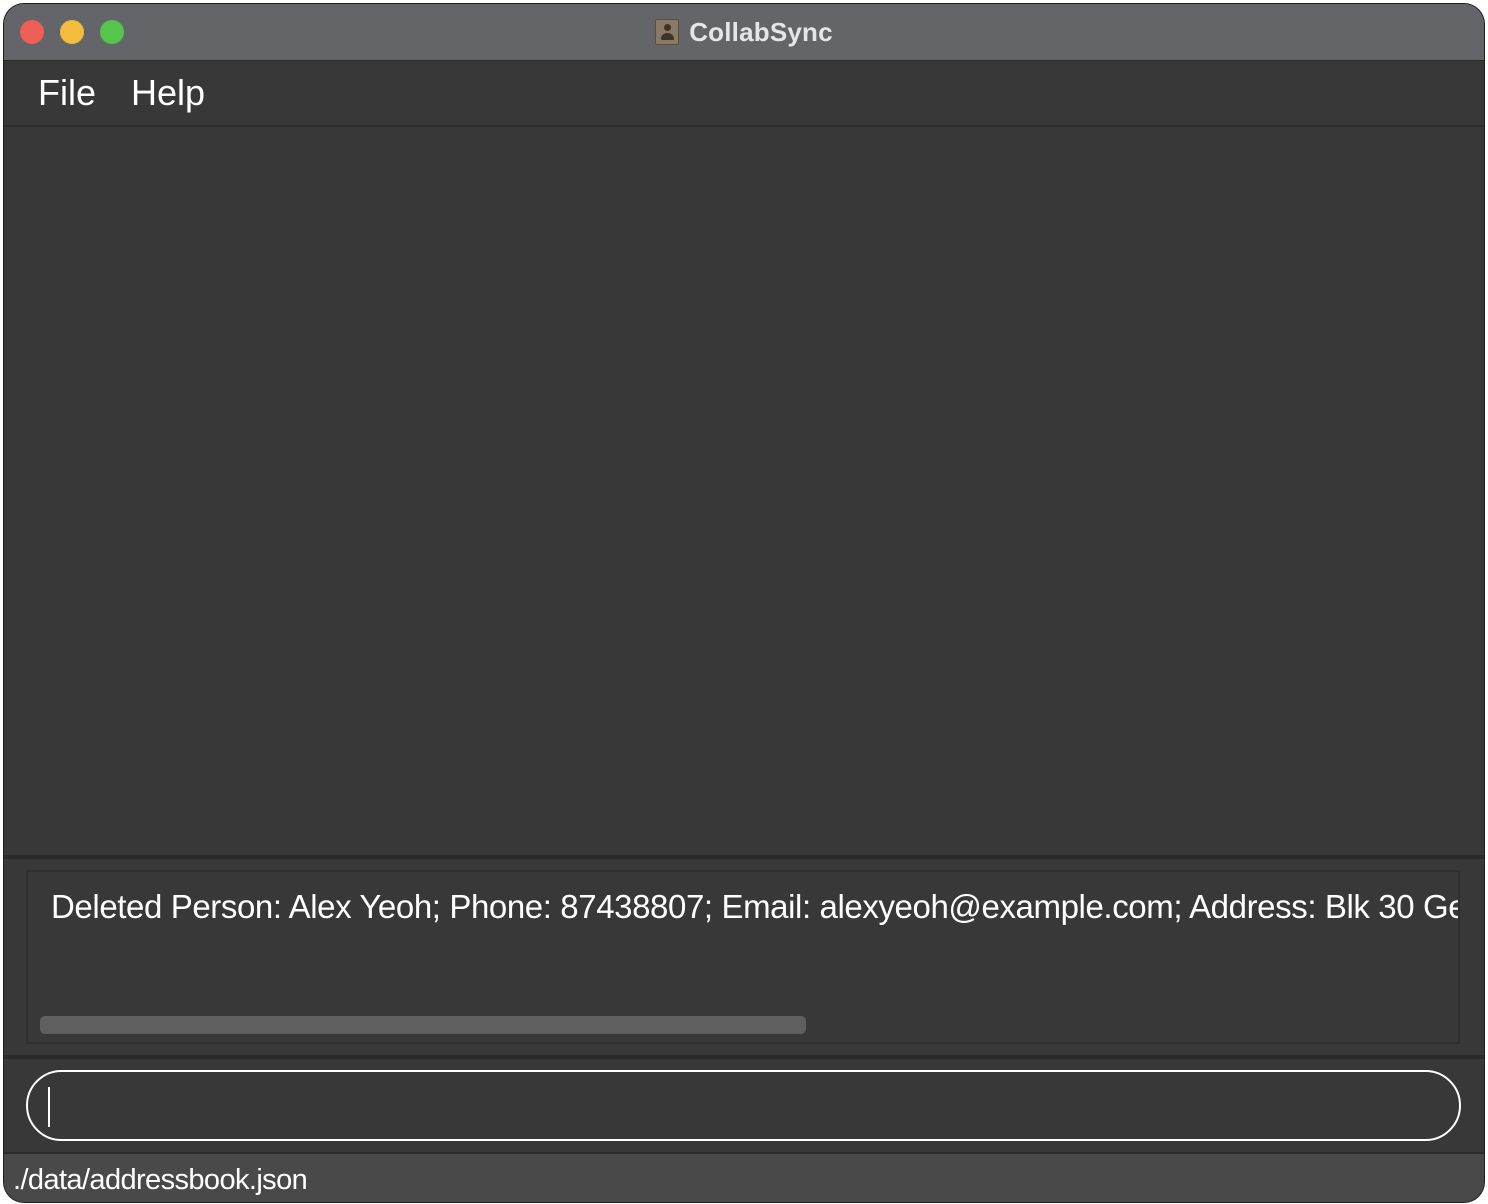 This screenshot has height=1204, width=1488. I want to click on window-title-group: CollabSync, so click(744, 32).